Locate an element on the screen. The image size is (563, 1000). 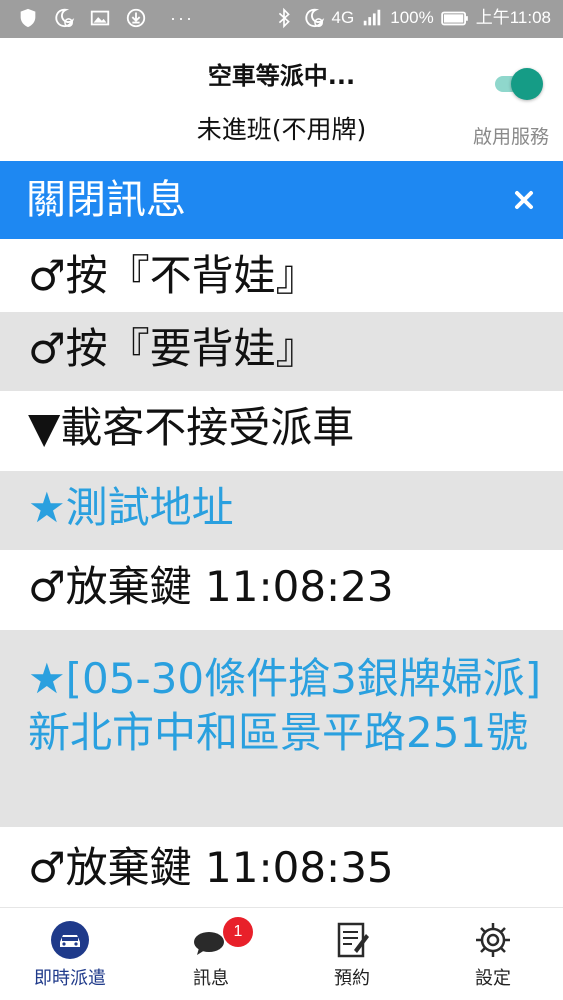
close-messages-label: 關閉訊息 is located at coordinates (106, 200).